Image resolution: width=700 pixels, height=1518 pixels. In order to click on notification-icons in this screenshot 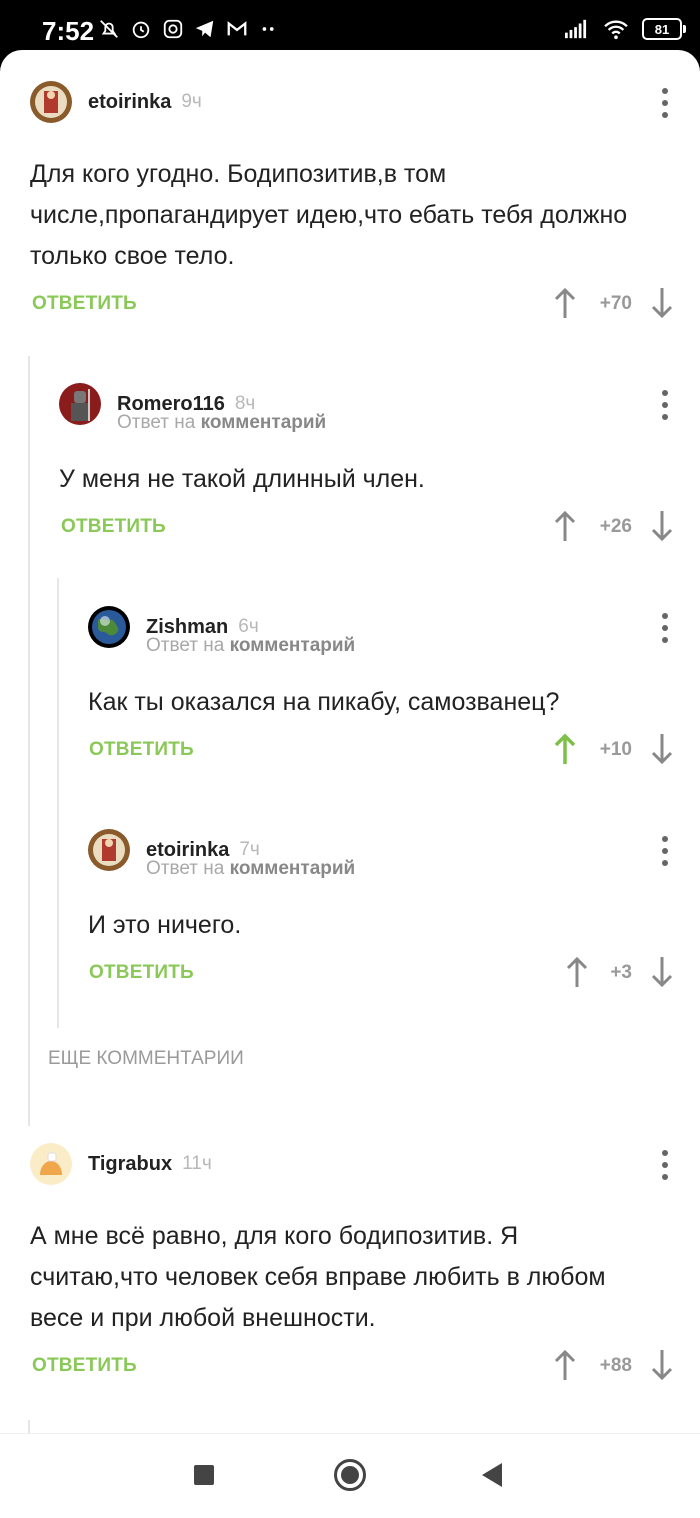, I will do `click(189, 29)`.